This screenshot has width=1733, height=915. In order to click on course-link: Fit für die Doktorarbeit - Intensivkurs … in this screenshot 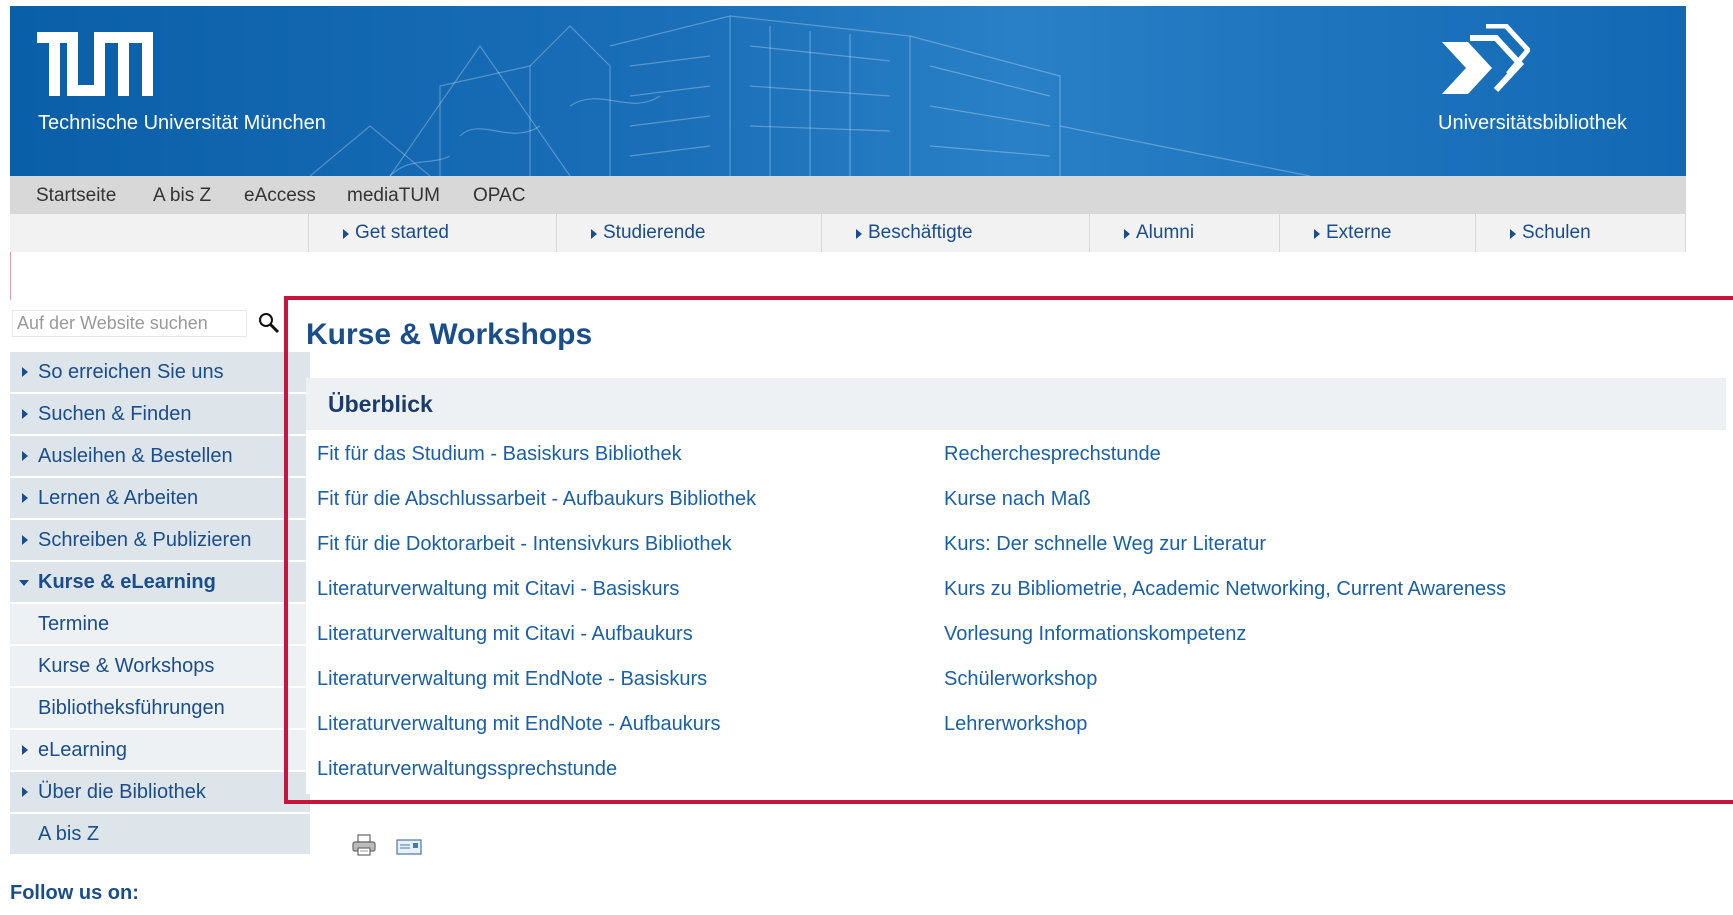, I will do `click(536, 555)`.